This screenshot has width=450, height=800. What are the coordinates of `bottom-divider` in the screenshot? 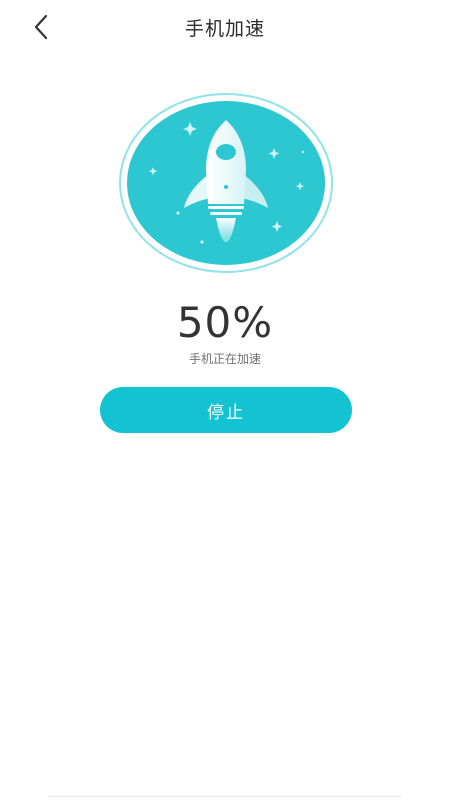 It's located at (225, 796).